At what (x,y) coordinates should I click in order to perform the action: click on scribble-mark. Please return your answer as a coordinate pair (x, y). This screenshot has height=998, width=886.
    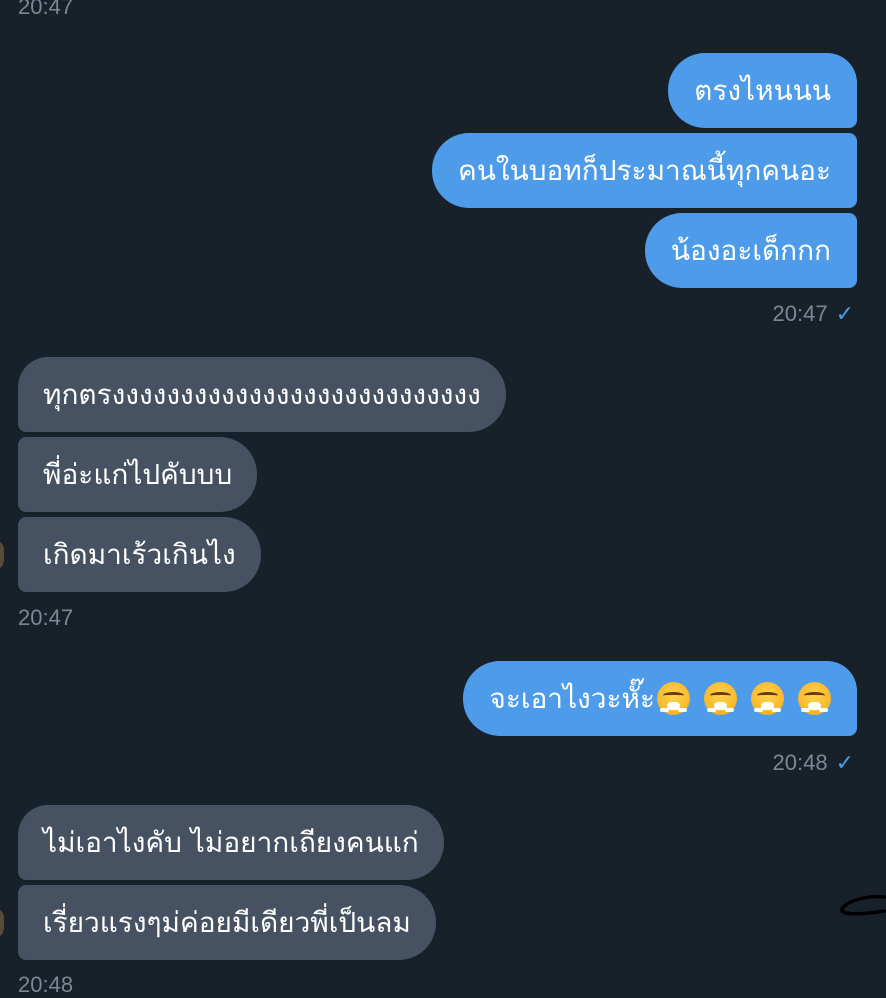
    Looking at the image, I should click on (863, 905).